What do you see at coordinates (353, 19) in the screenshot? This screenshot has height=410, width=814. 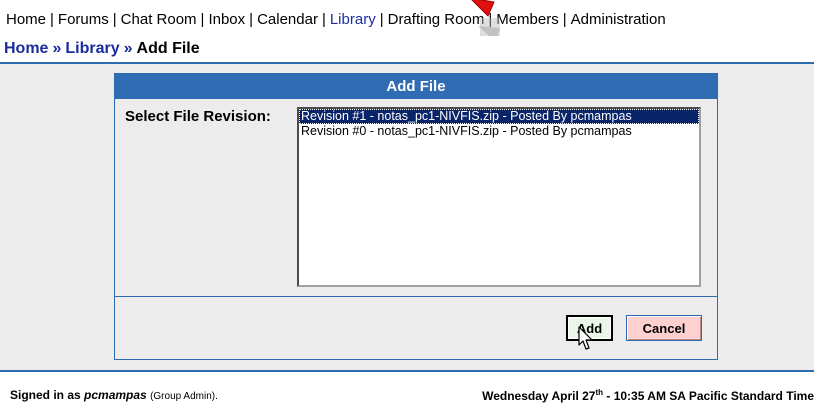 I see `nav-library: Library` at bounding box center [353, 19].